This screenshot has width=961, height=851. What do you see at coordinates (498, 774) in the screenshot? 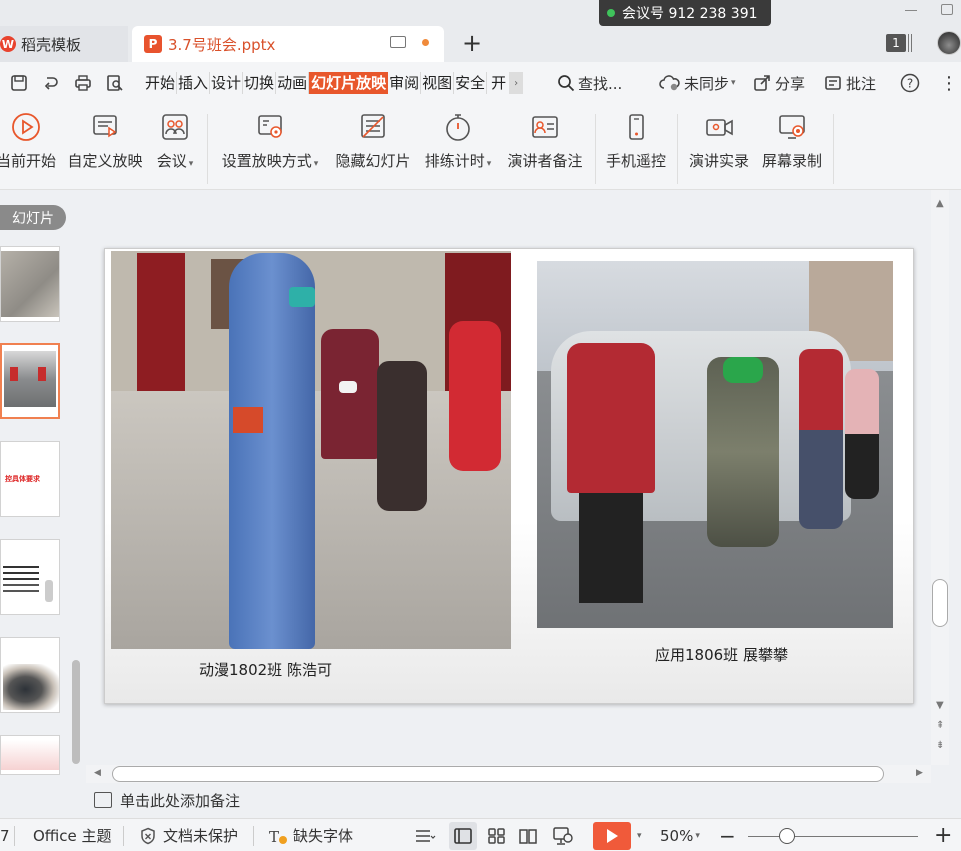
I see `horizontal-scroll-thumb` at bounding box center [498, 774].